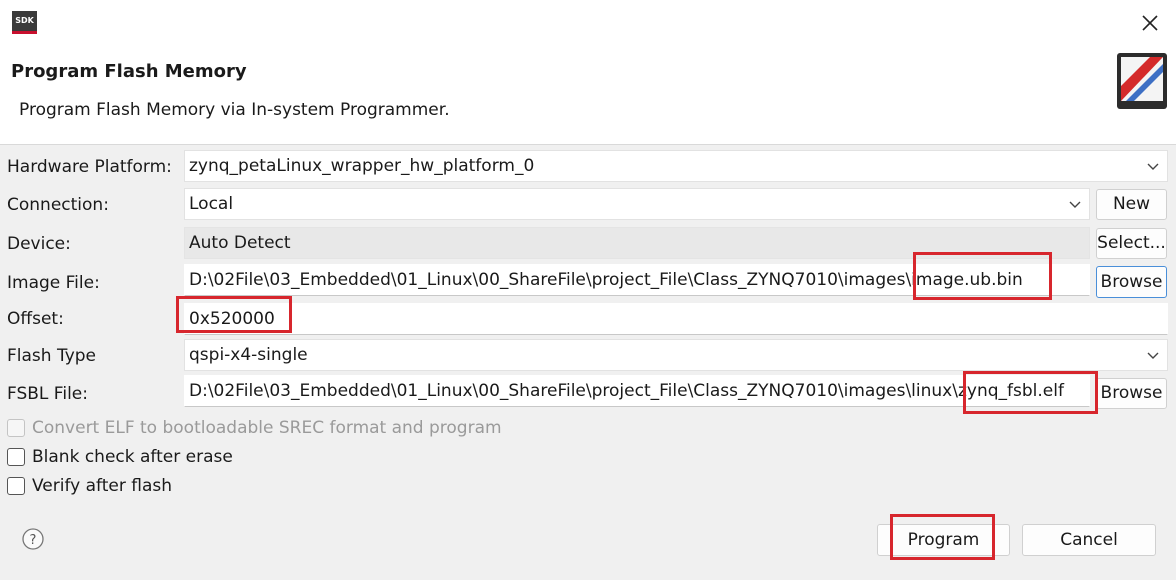  Describe the element at coordinates (47, 394) in the screenshot. I see `fsbl-file-label: FSBL File:` at that location.